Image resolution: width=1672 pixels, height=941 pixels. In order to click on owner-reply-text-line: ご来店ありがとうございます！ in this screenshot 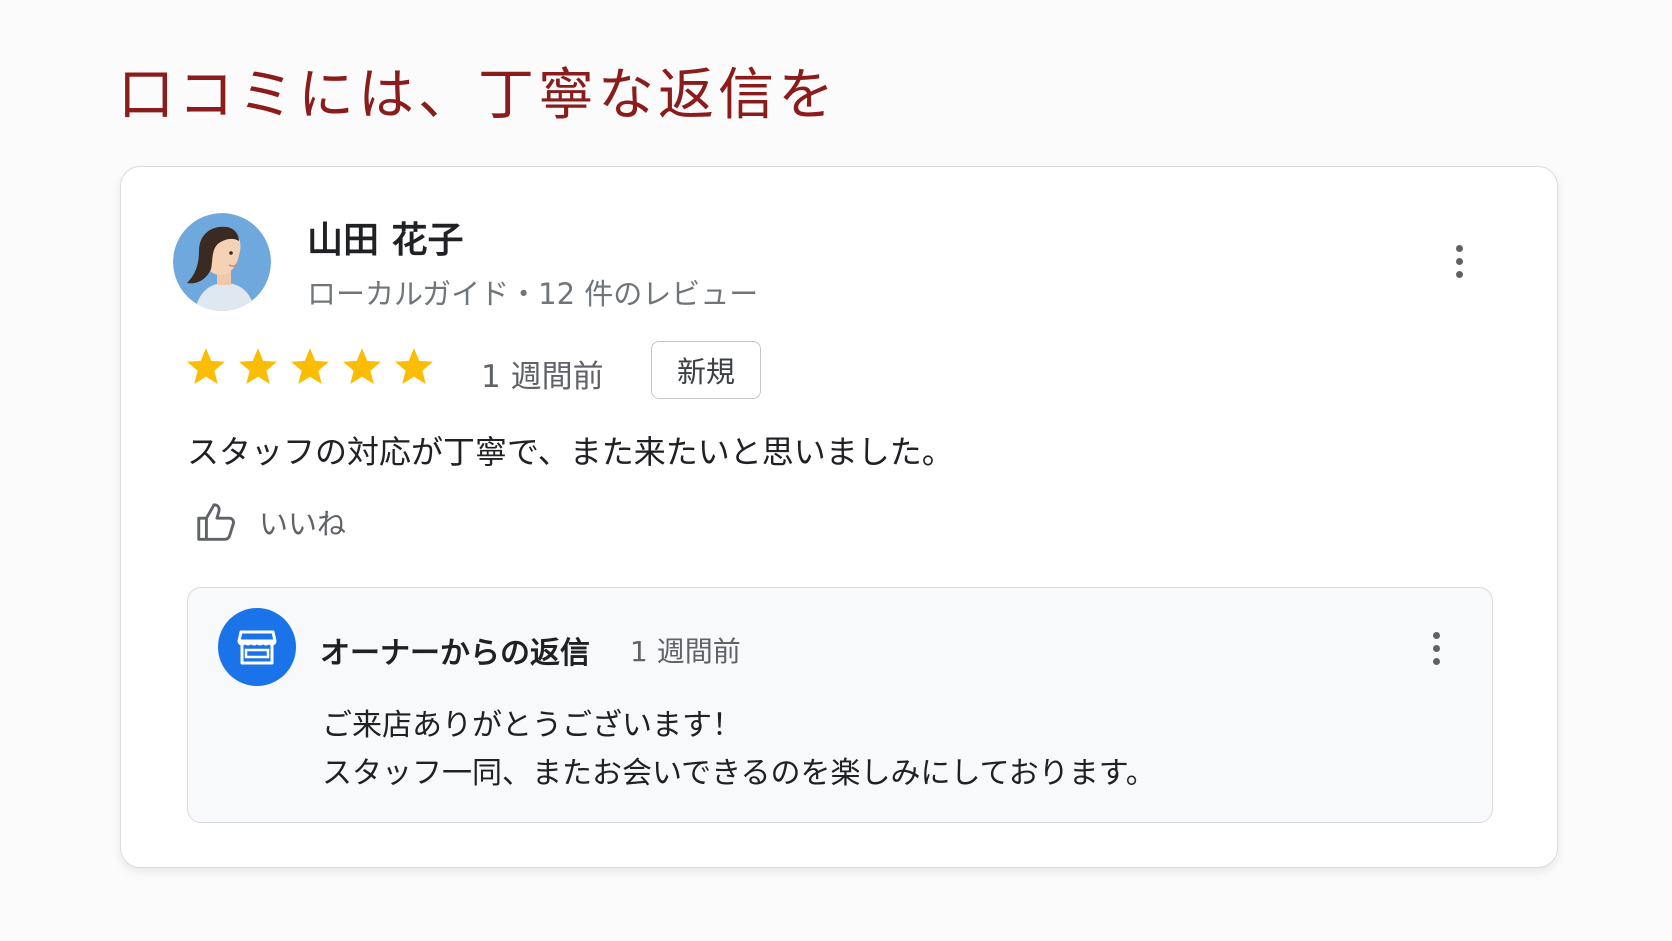, I will do `click(532, 725)`.